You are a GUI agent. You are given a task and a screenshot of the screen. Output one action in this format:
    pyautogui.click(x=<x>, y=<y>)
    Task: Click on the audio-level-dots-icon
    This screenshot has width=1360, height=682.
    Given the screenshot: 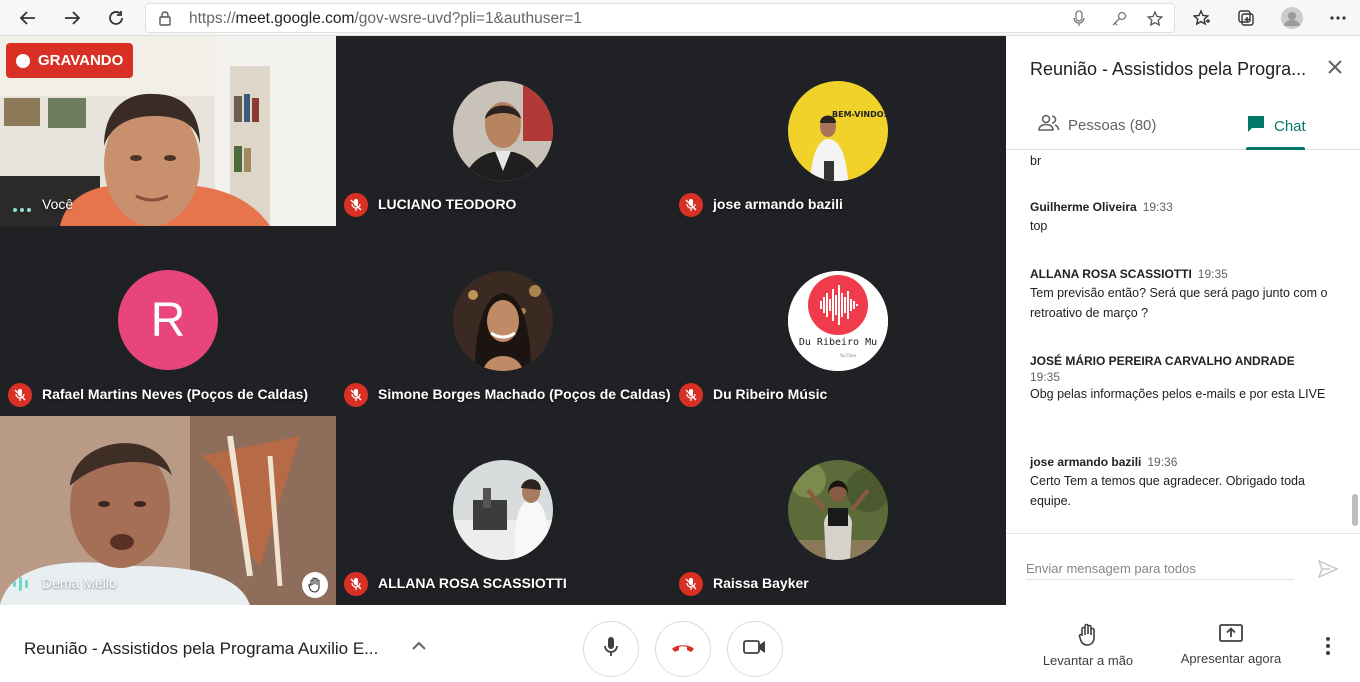 What is the action you would take?
    pyautogui.click(x=22, y=209)
    